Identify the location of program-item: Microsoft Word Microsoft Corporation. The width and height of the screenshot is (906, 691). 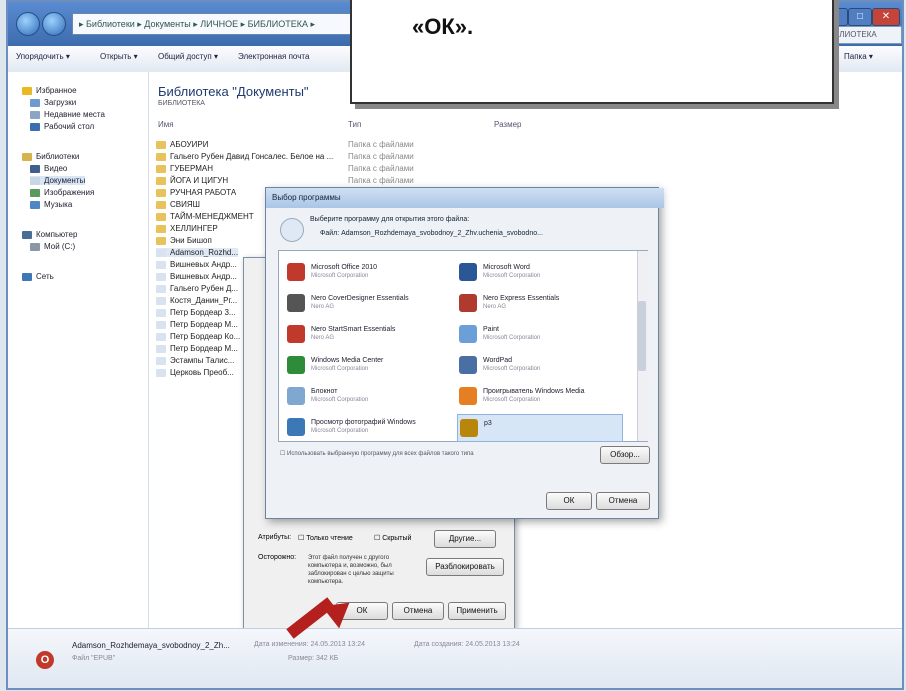
(539, 272).